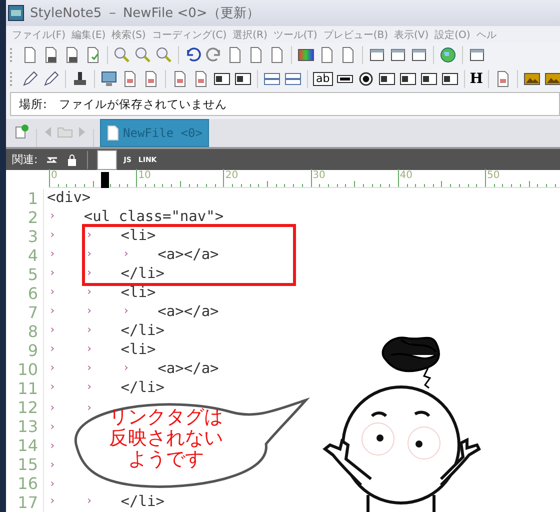  I want to click on lock-icon, so click(72, 159).